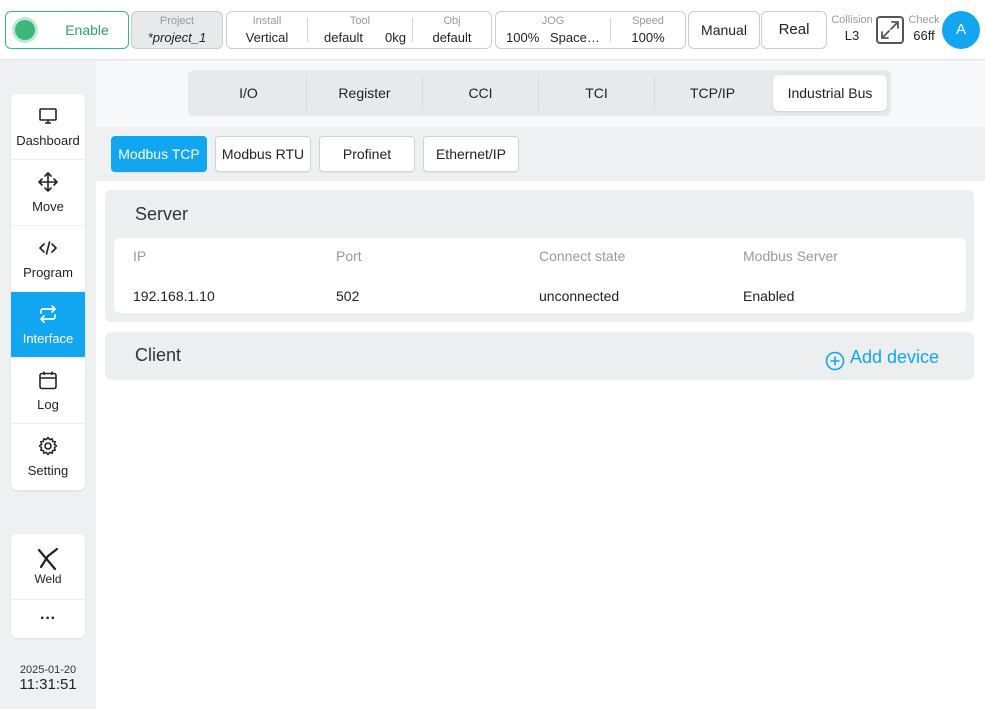 This screenshot has height=709, width=985. I want to click on obj-value: default, so click(452, 37).